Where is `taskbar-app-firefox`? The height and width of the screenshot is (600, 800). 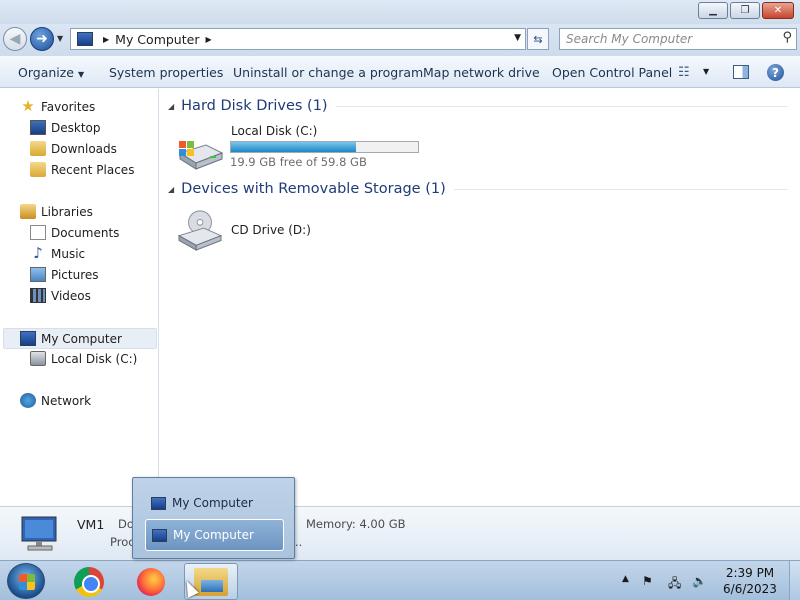 taskbar-app-firefox is located at coordinates (151, 581).